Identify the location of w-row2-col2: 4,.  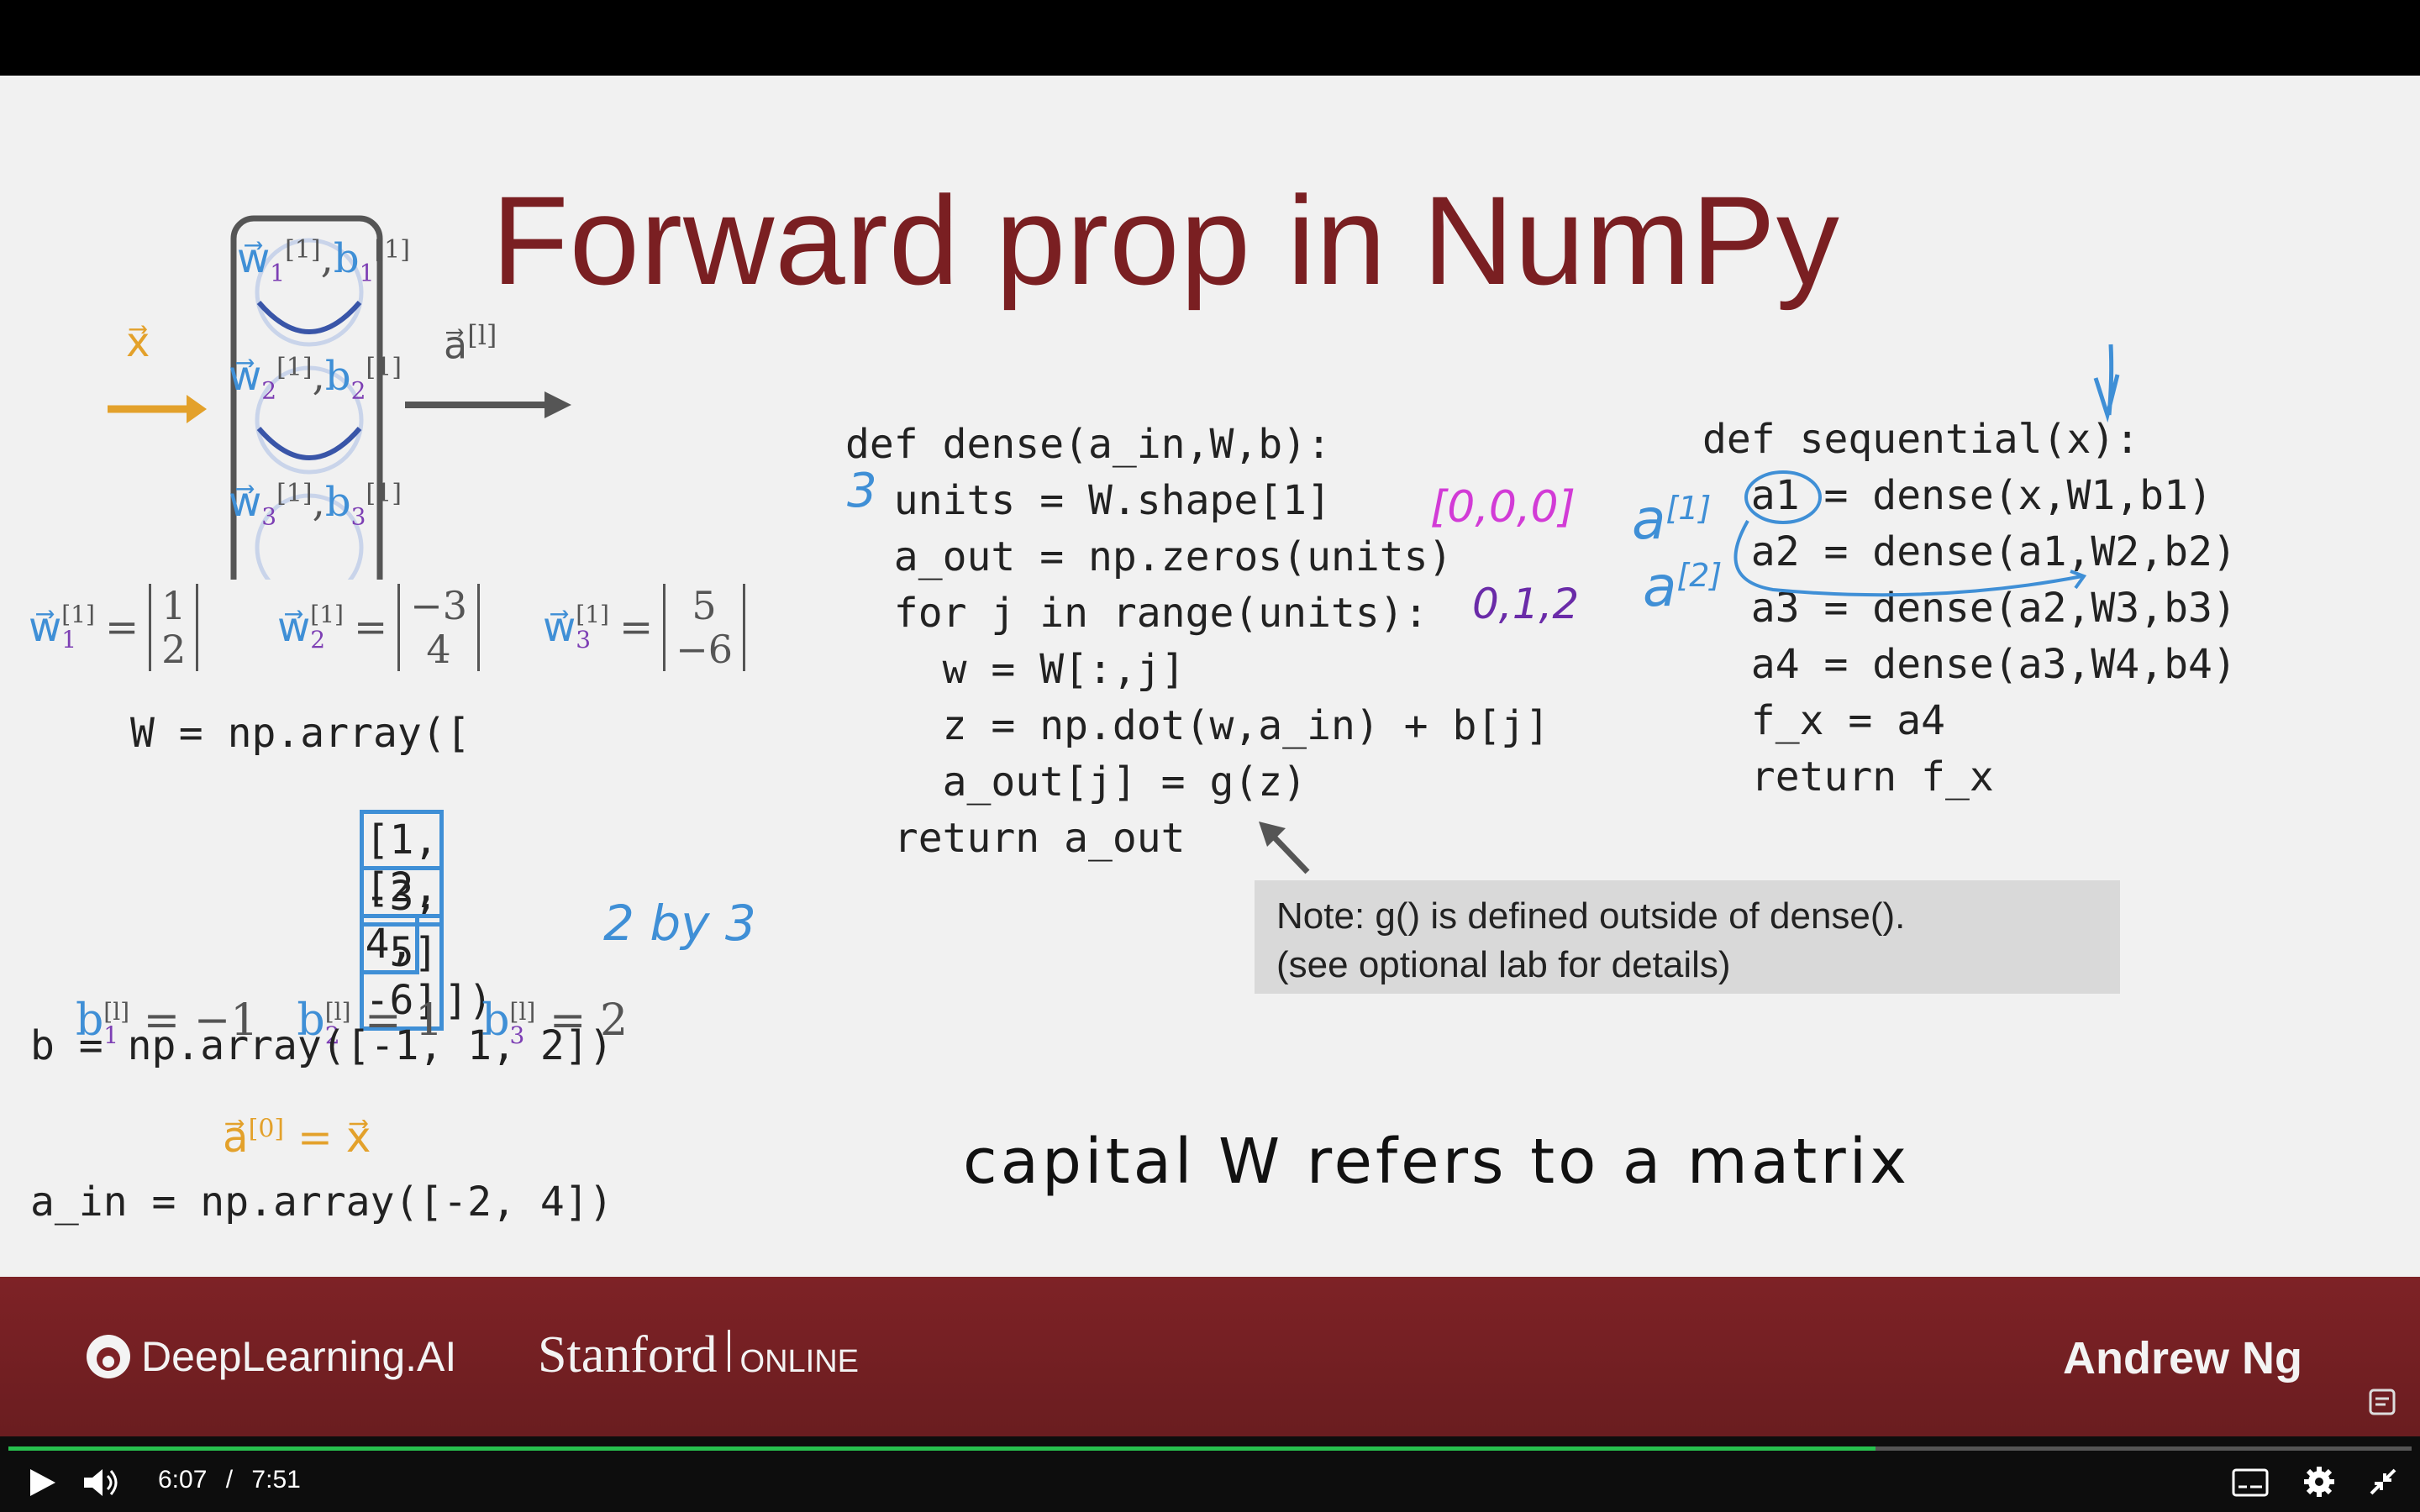
(390, 946).